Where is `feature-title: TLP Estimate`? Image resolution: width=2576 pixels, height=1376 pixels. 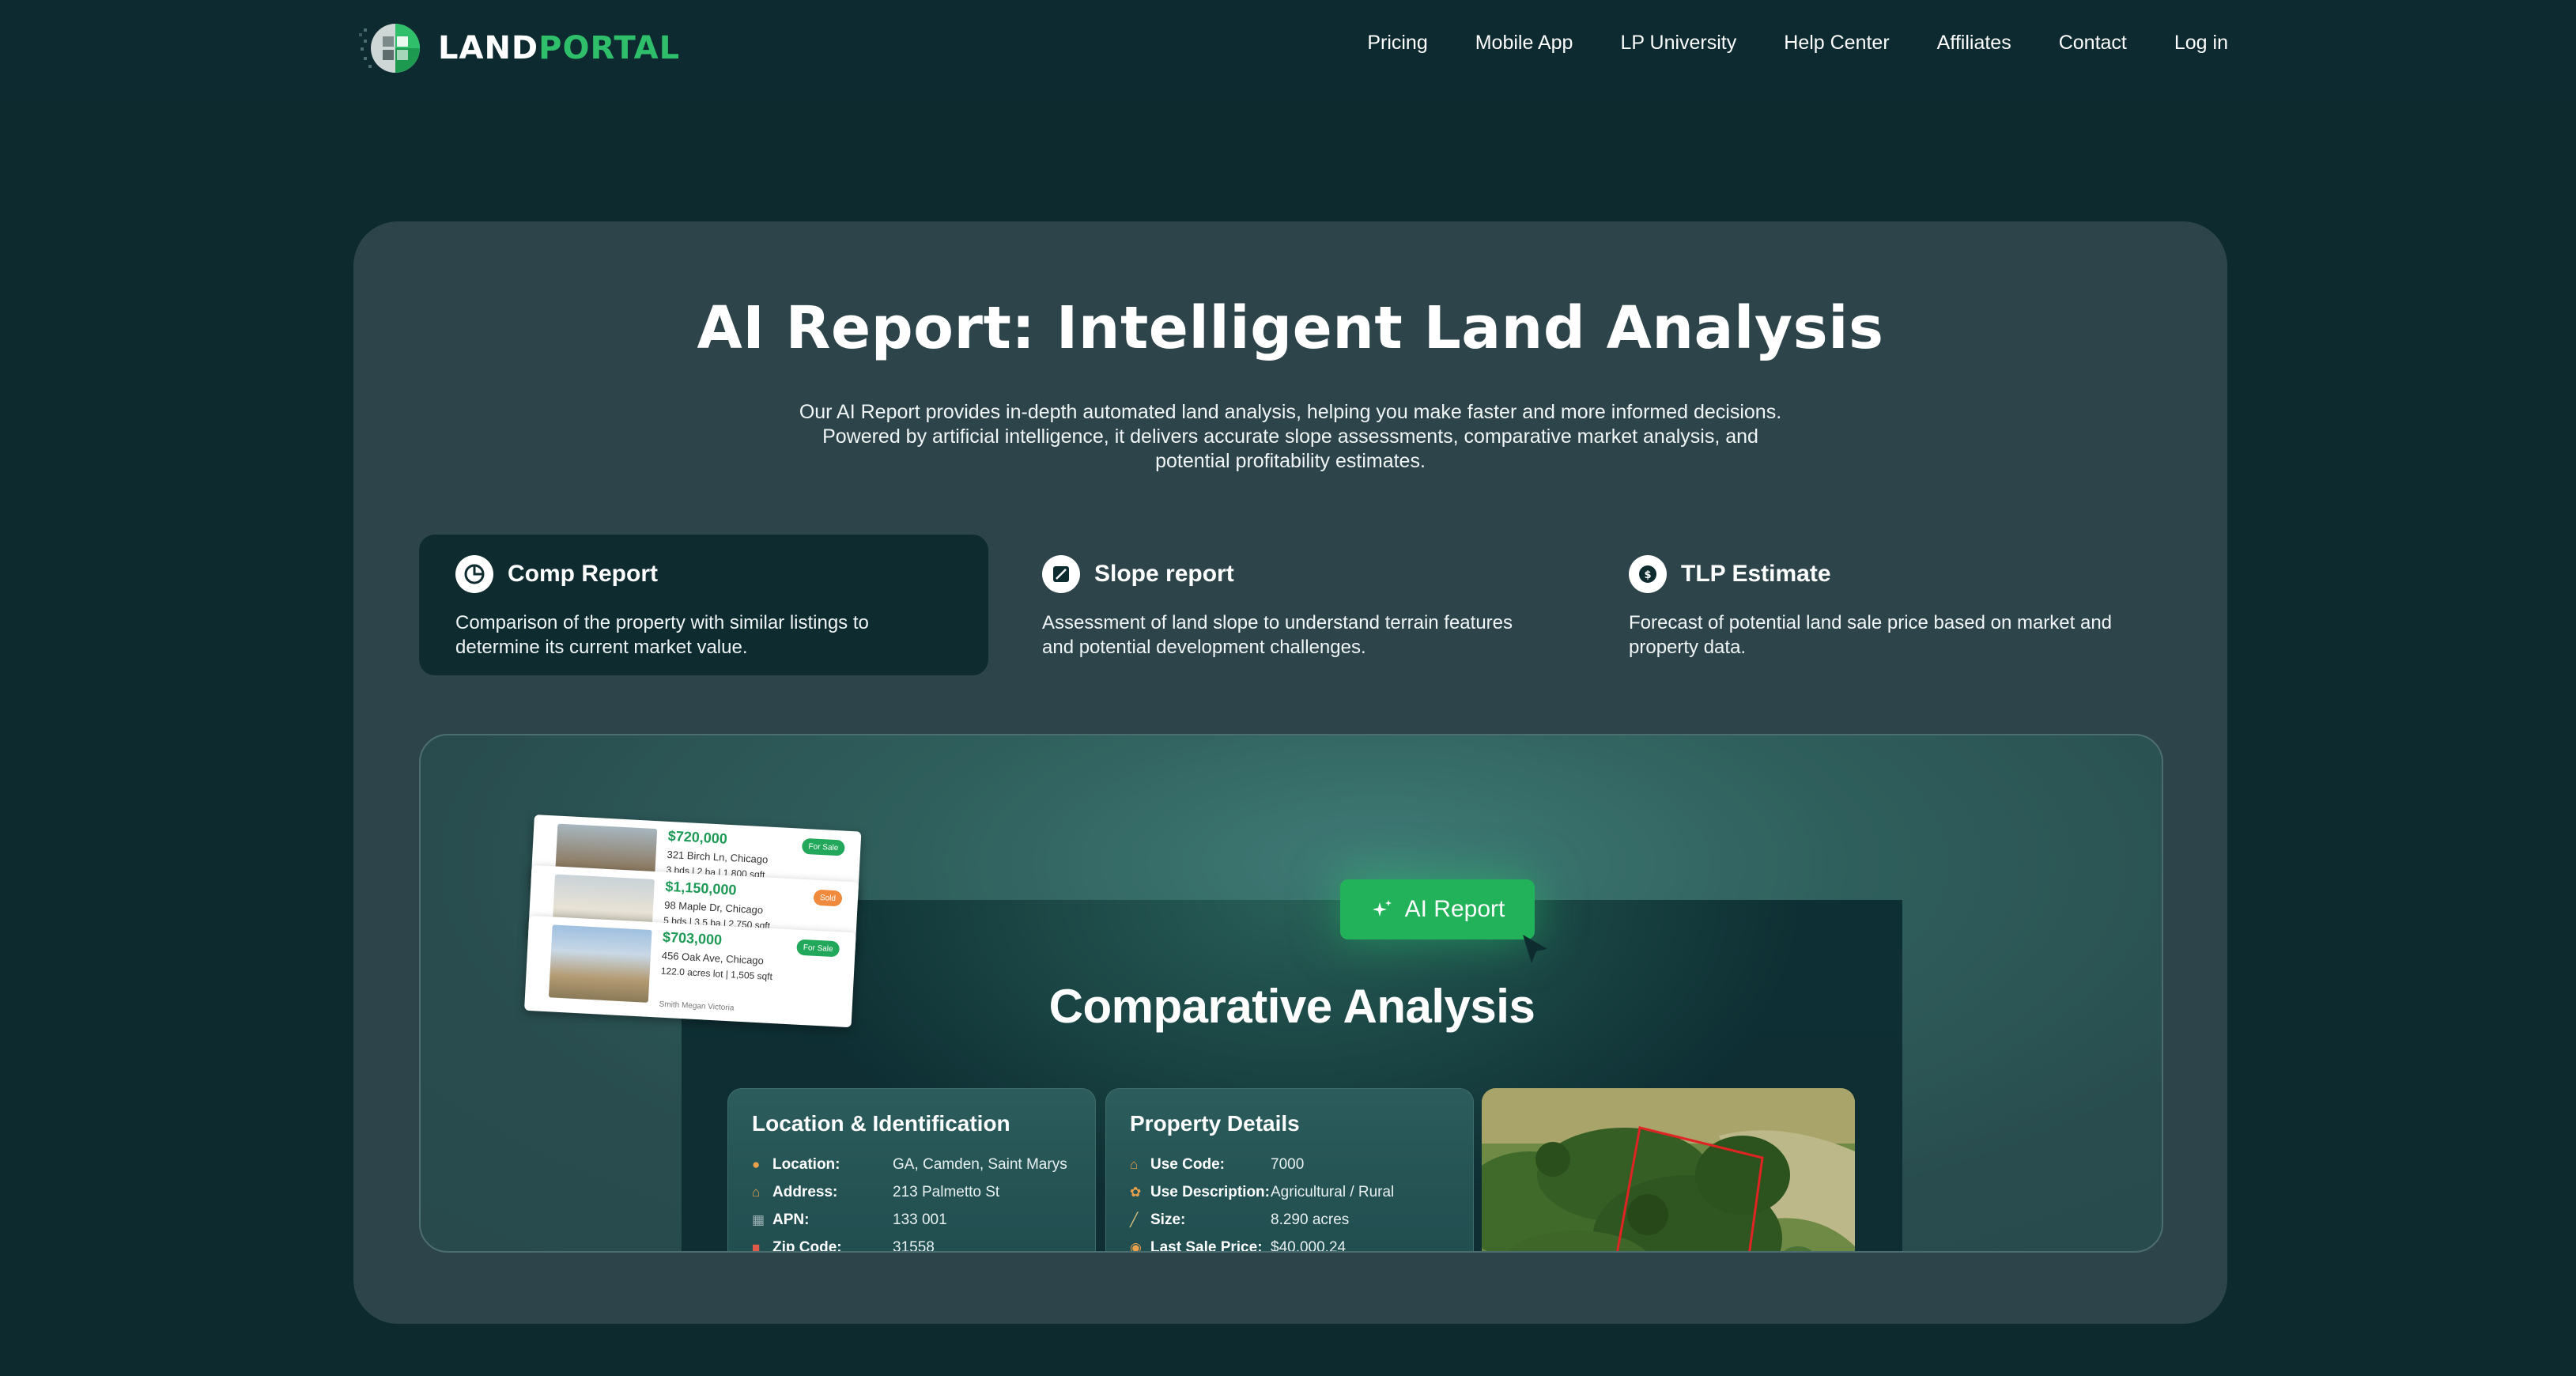
feature-title: TLP Estimate is located at coordinates (1756, 574).